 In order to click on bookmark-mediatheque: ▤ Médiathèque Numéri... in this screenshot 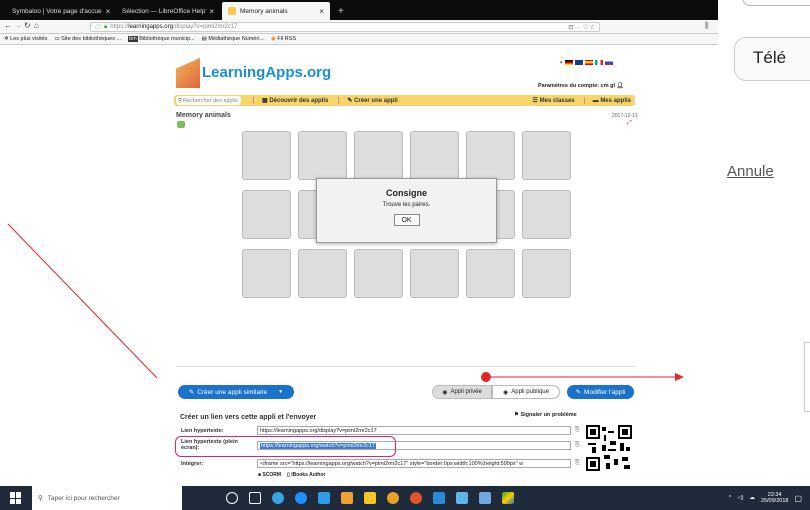, I will do `click(233, 39)`.